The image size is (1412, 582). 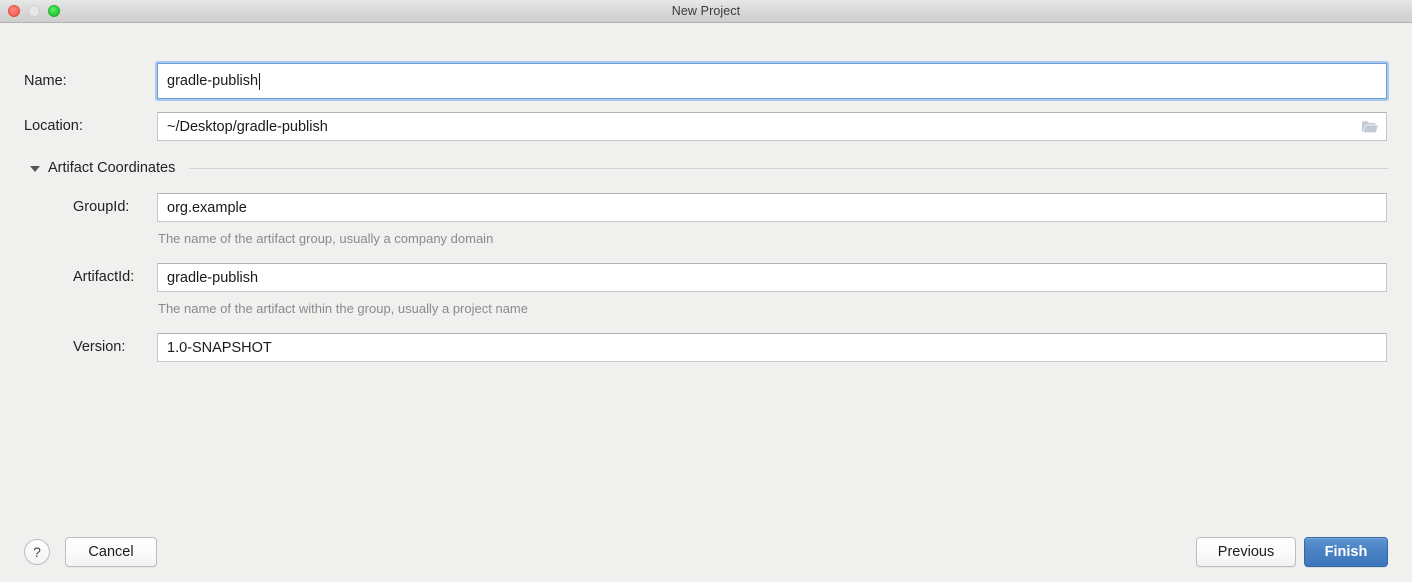 What do you see at coordinates (1246, 552) in the screenshot?
I see `previous-button: Previous` at bounding box center [1246, 552].